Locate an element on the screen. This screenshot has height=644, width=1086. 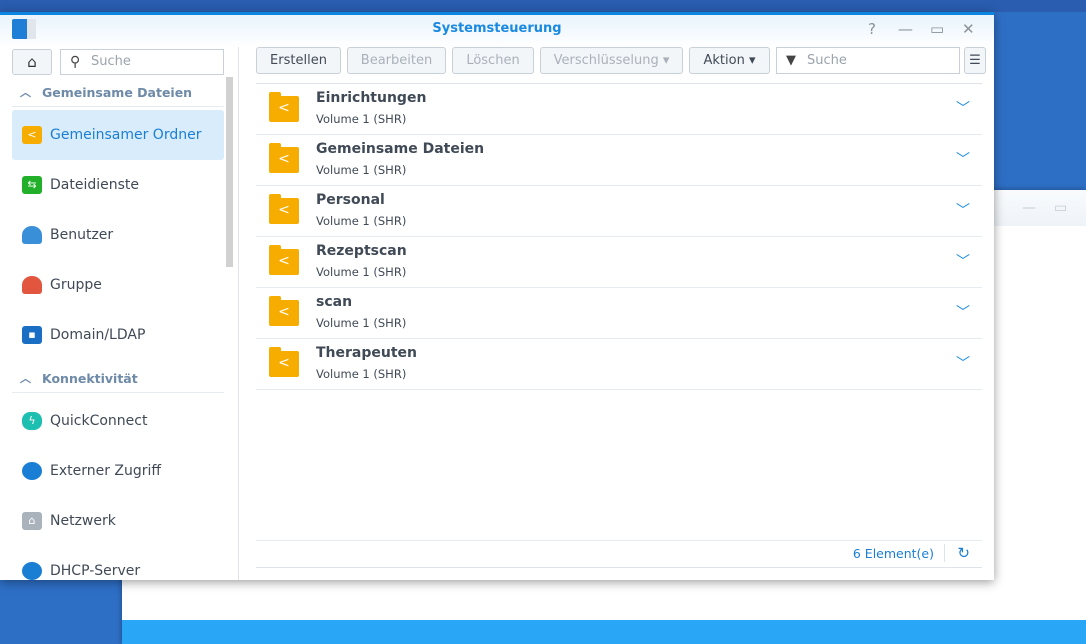
action-dropdown: Aktion ▾ is located at coordinates (729, 60).